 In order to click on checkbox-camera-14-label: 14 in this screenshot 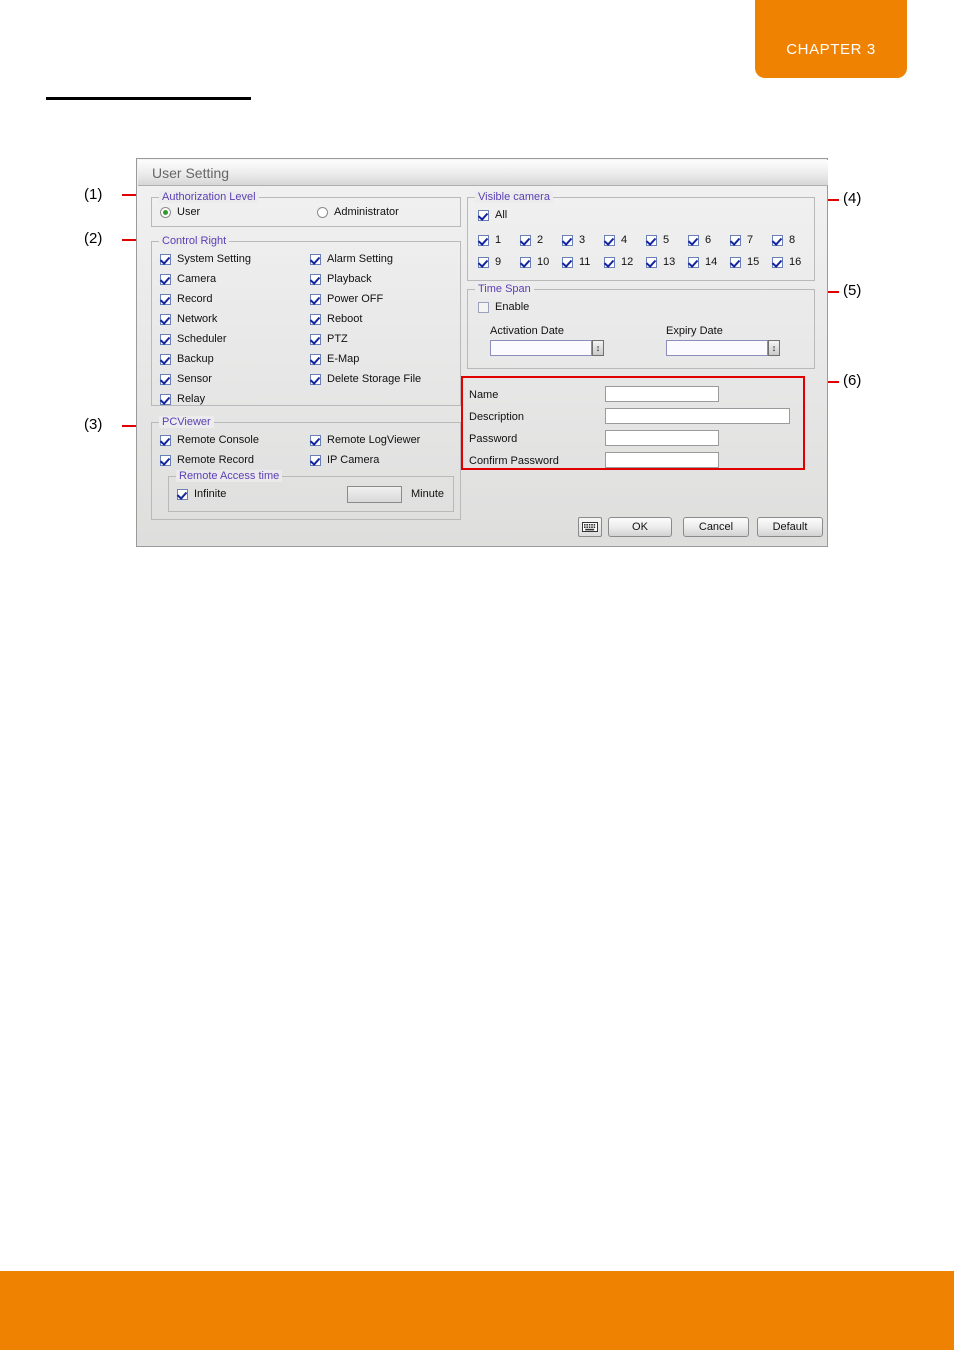, I will do `click(711, 262)`.